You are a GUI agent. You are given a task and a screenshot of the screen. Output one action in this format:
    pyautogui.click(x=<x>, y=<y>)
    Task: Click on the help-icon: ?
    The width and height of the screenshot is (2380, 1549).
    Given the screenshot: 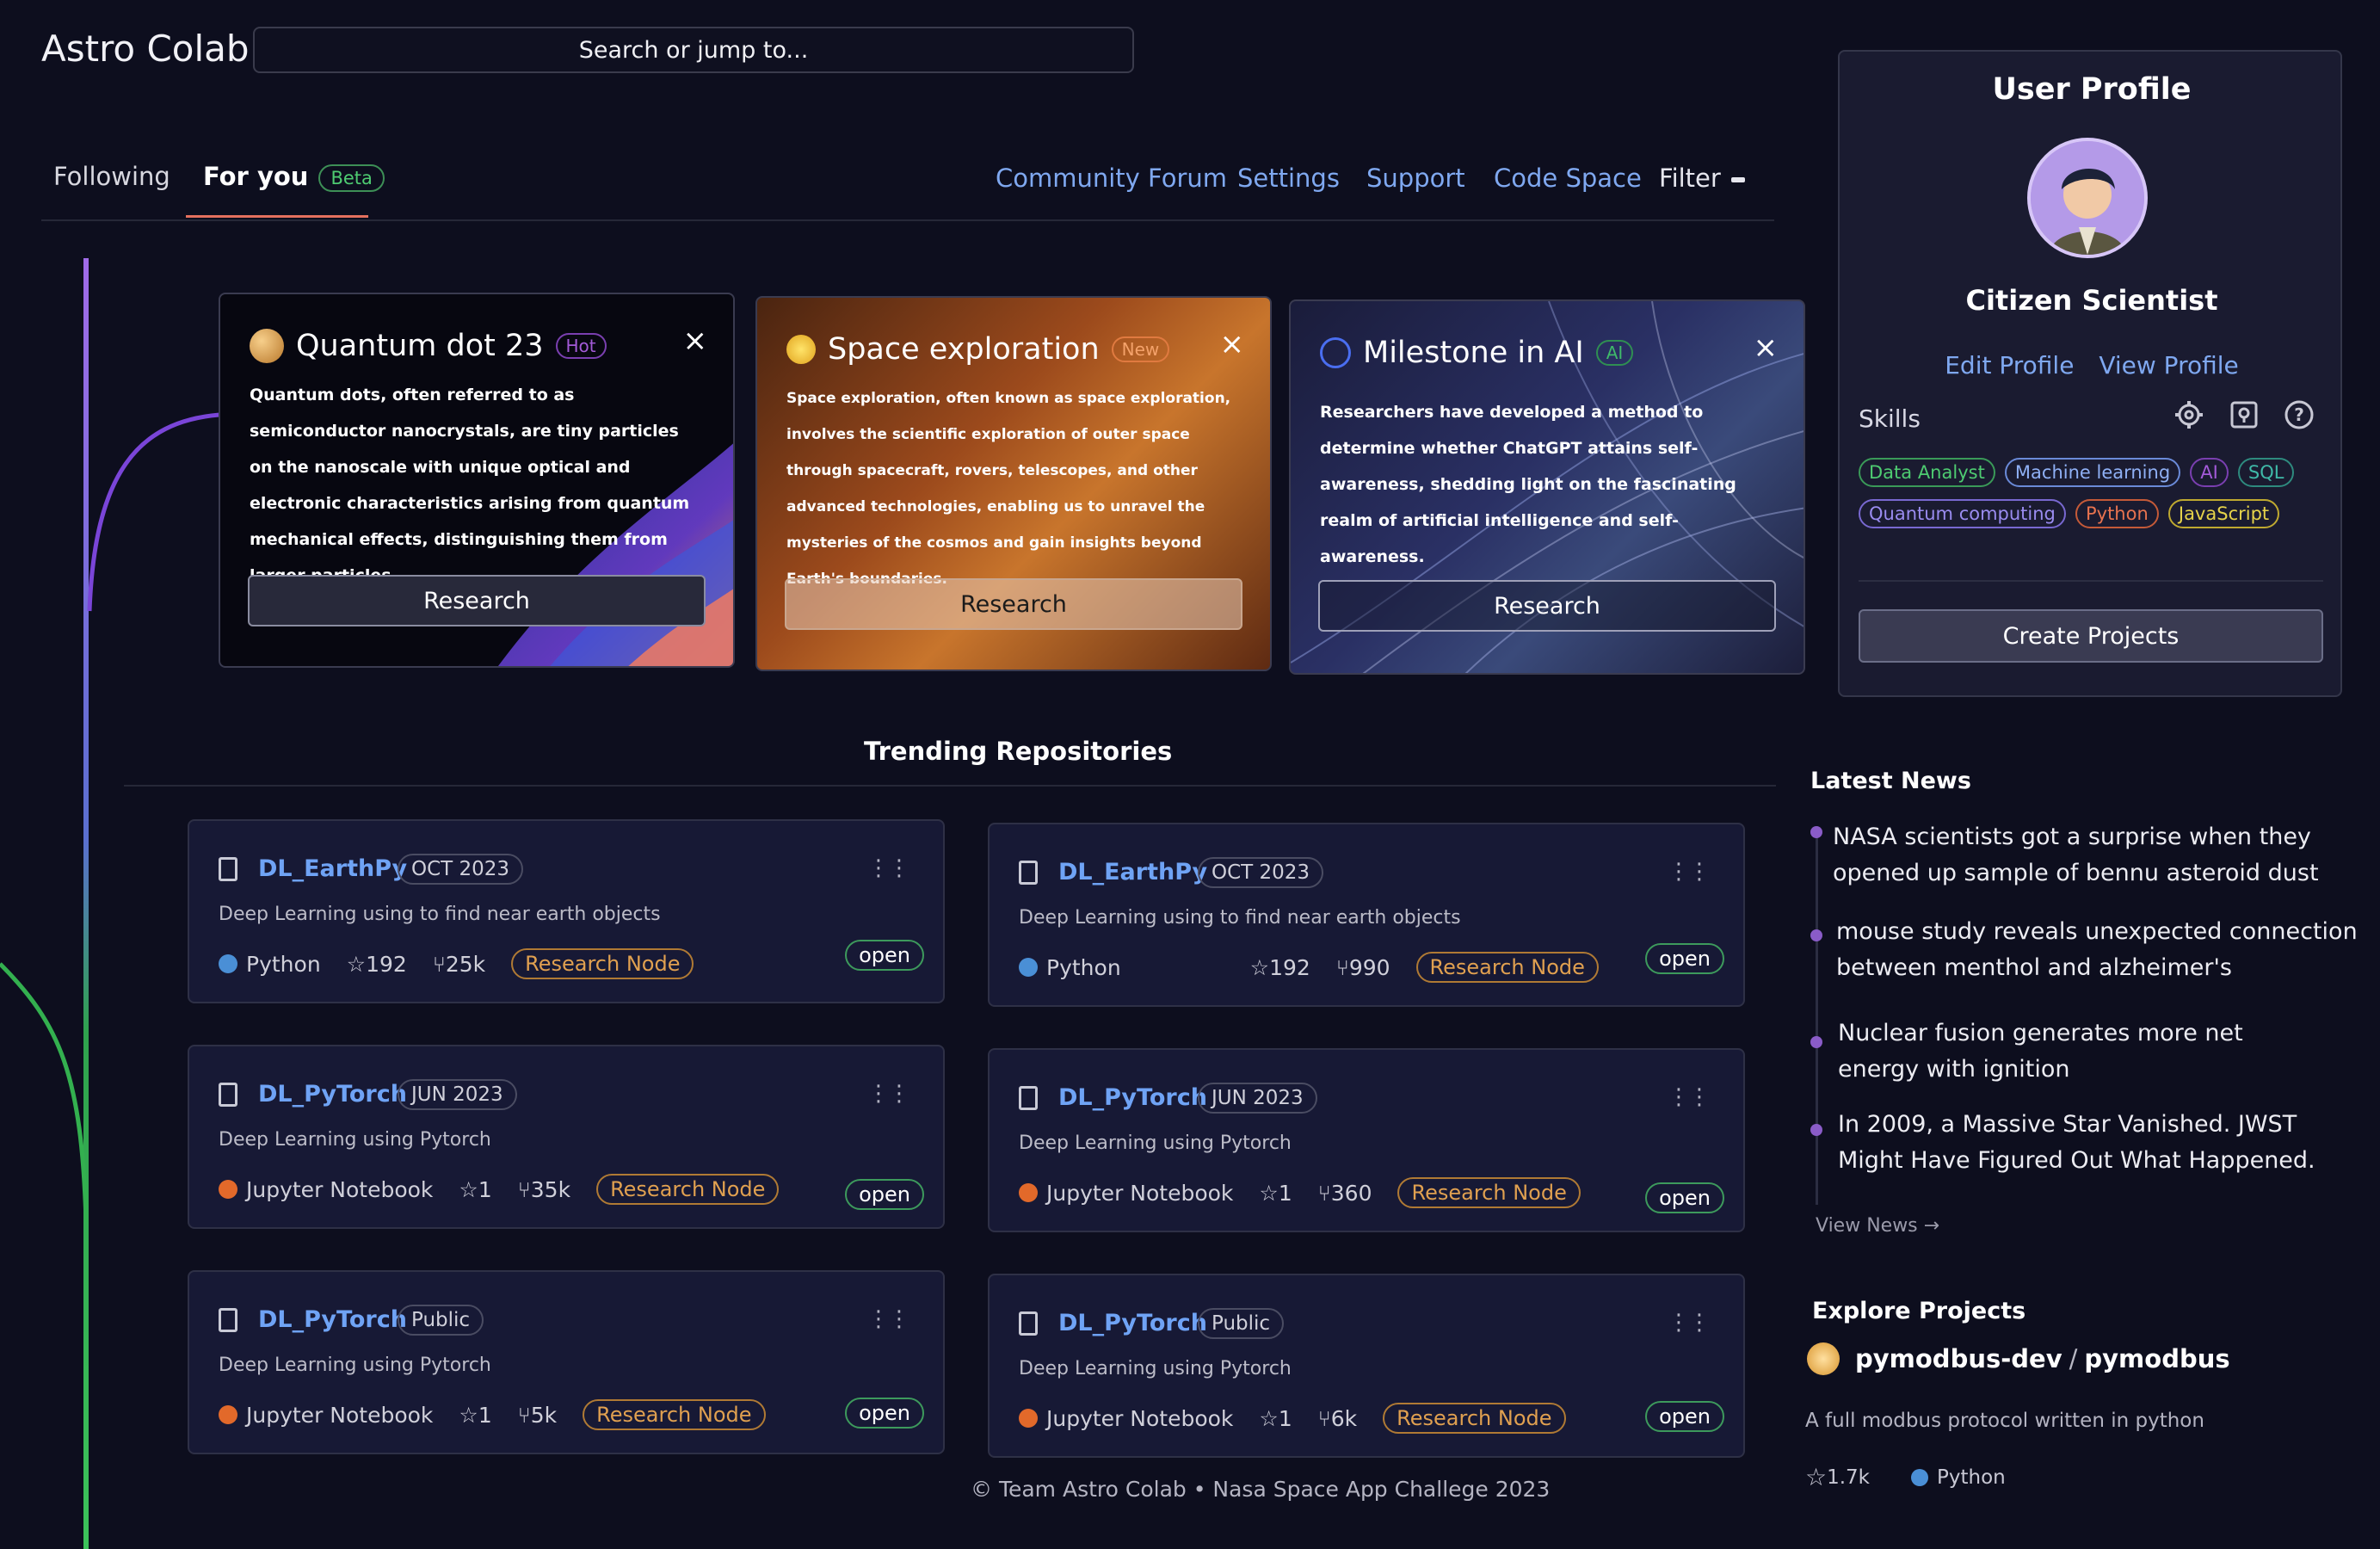 What is the action you would take?
    pyautogui.click(x=2300, y=414)
    